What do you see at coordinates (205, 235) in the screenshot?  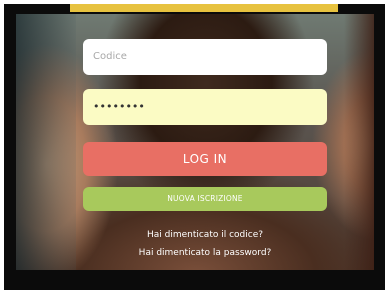 I see `forgot-code-link: Hai dimenticato il codice?` at bounding box center [205, 235].